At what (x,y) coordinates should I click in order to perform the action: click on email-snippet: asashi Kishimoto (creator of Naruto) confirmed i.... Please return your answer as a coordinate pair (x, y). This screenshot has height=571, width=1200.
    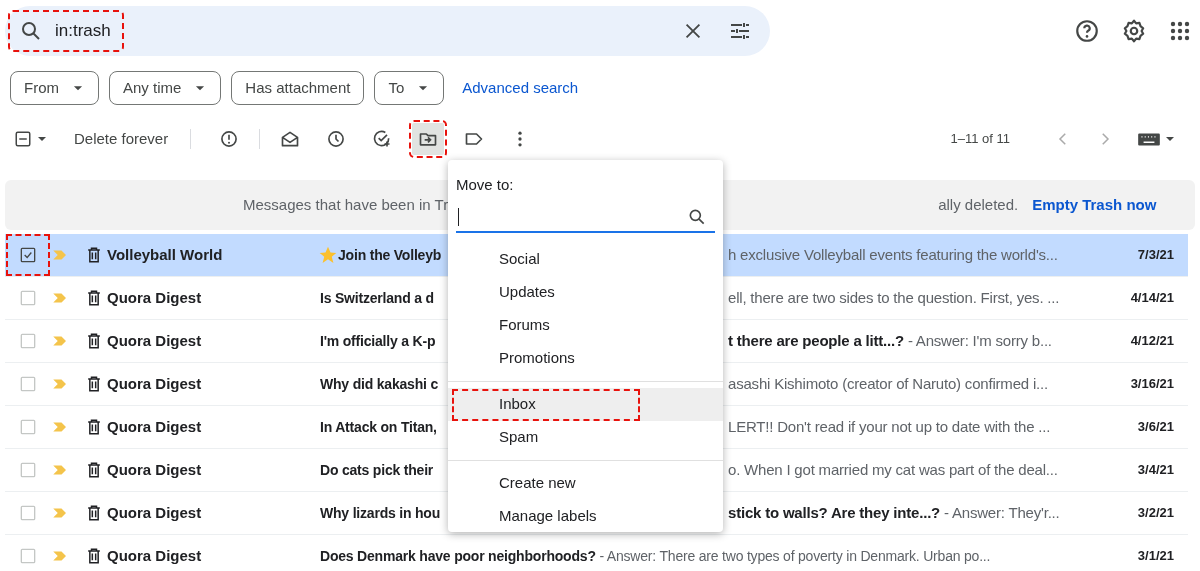
    Looking at the image, I should click on (888, 383).